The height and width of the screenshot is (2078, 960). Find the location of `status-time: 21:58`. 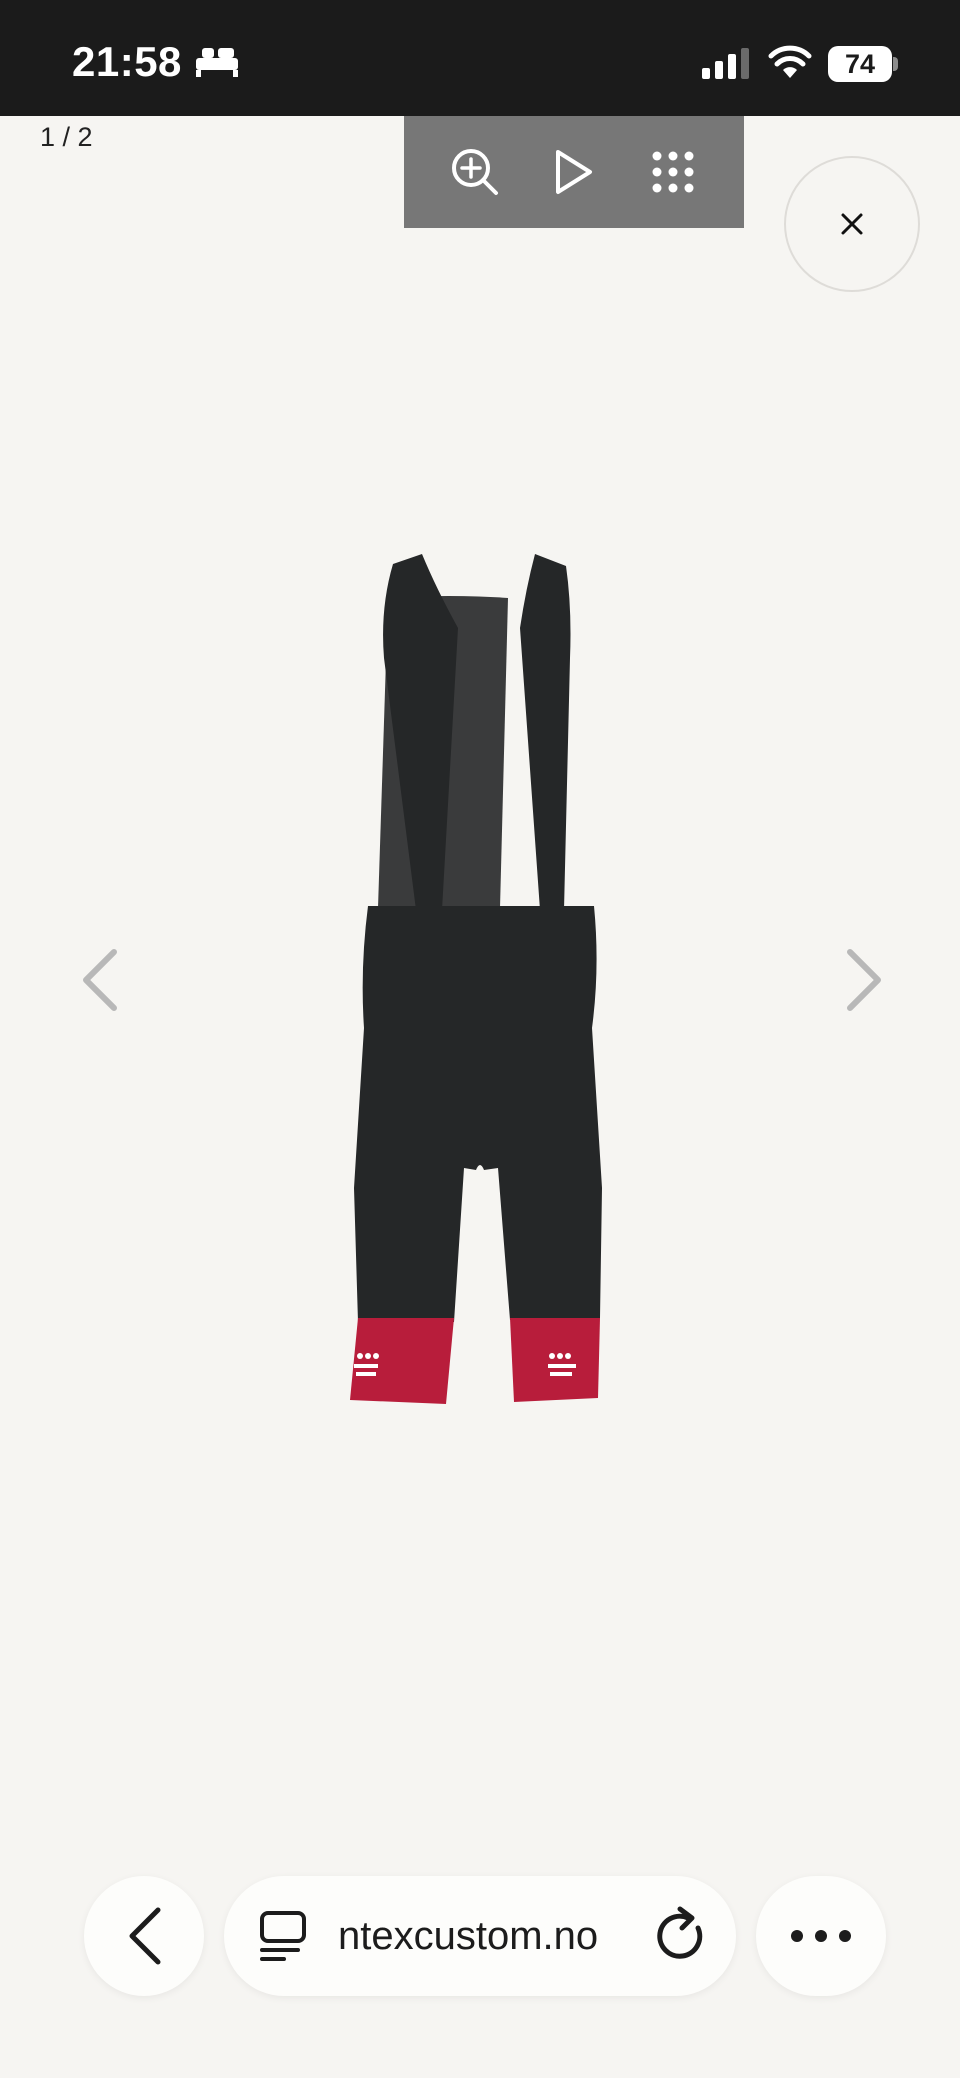

status-time: 21:58 is located at coordinates (127, 61).